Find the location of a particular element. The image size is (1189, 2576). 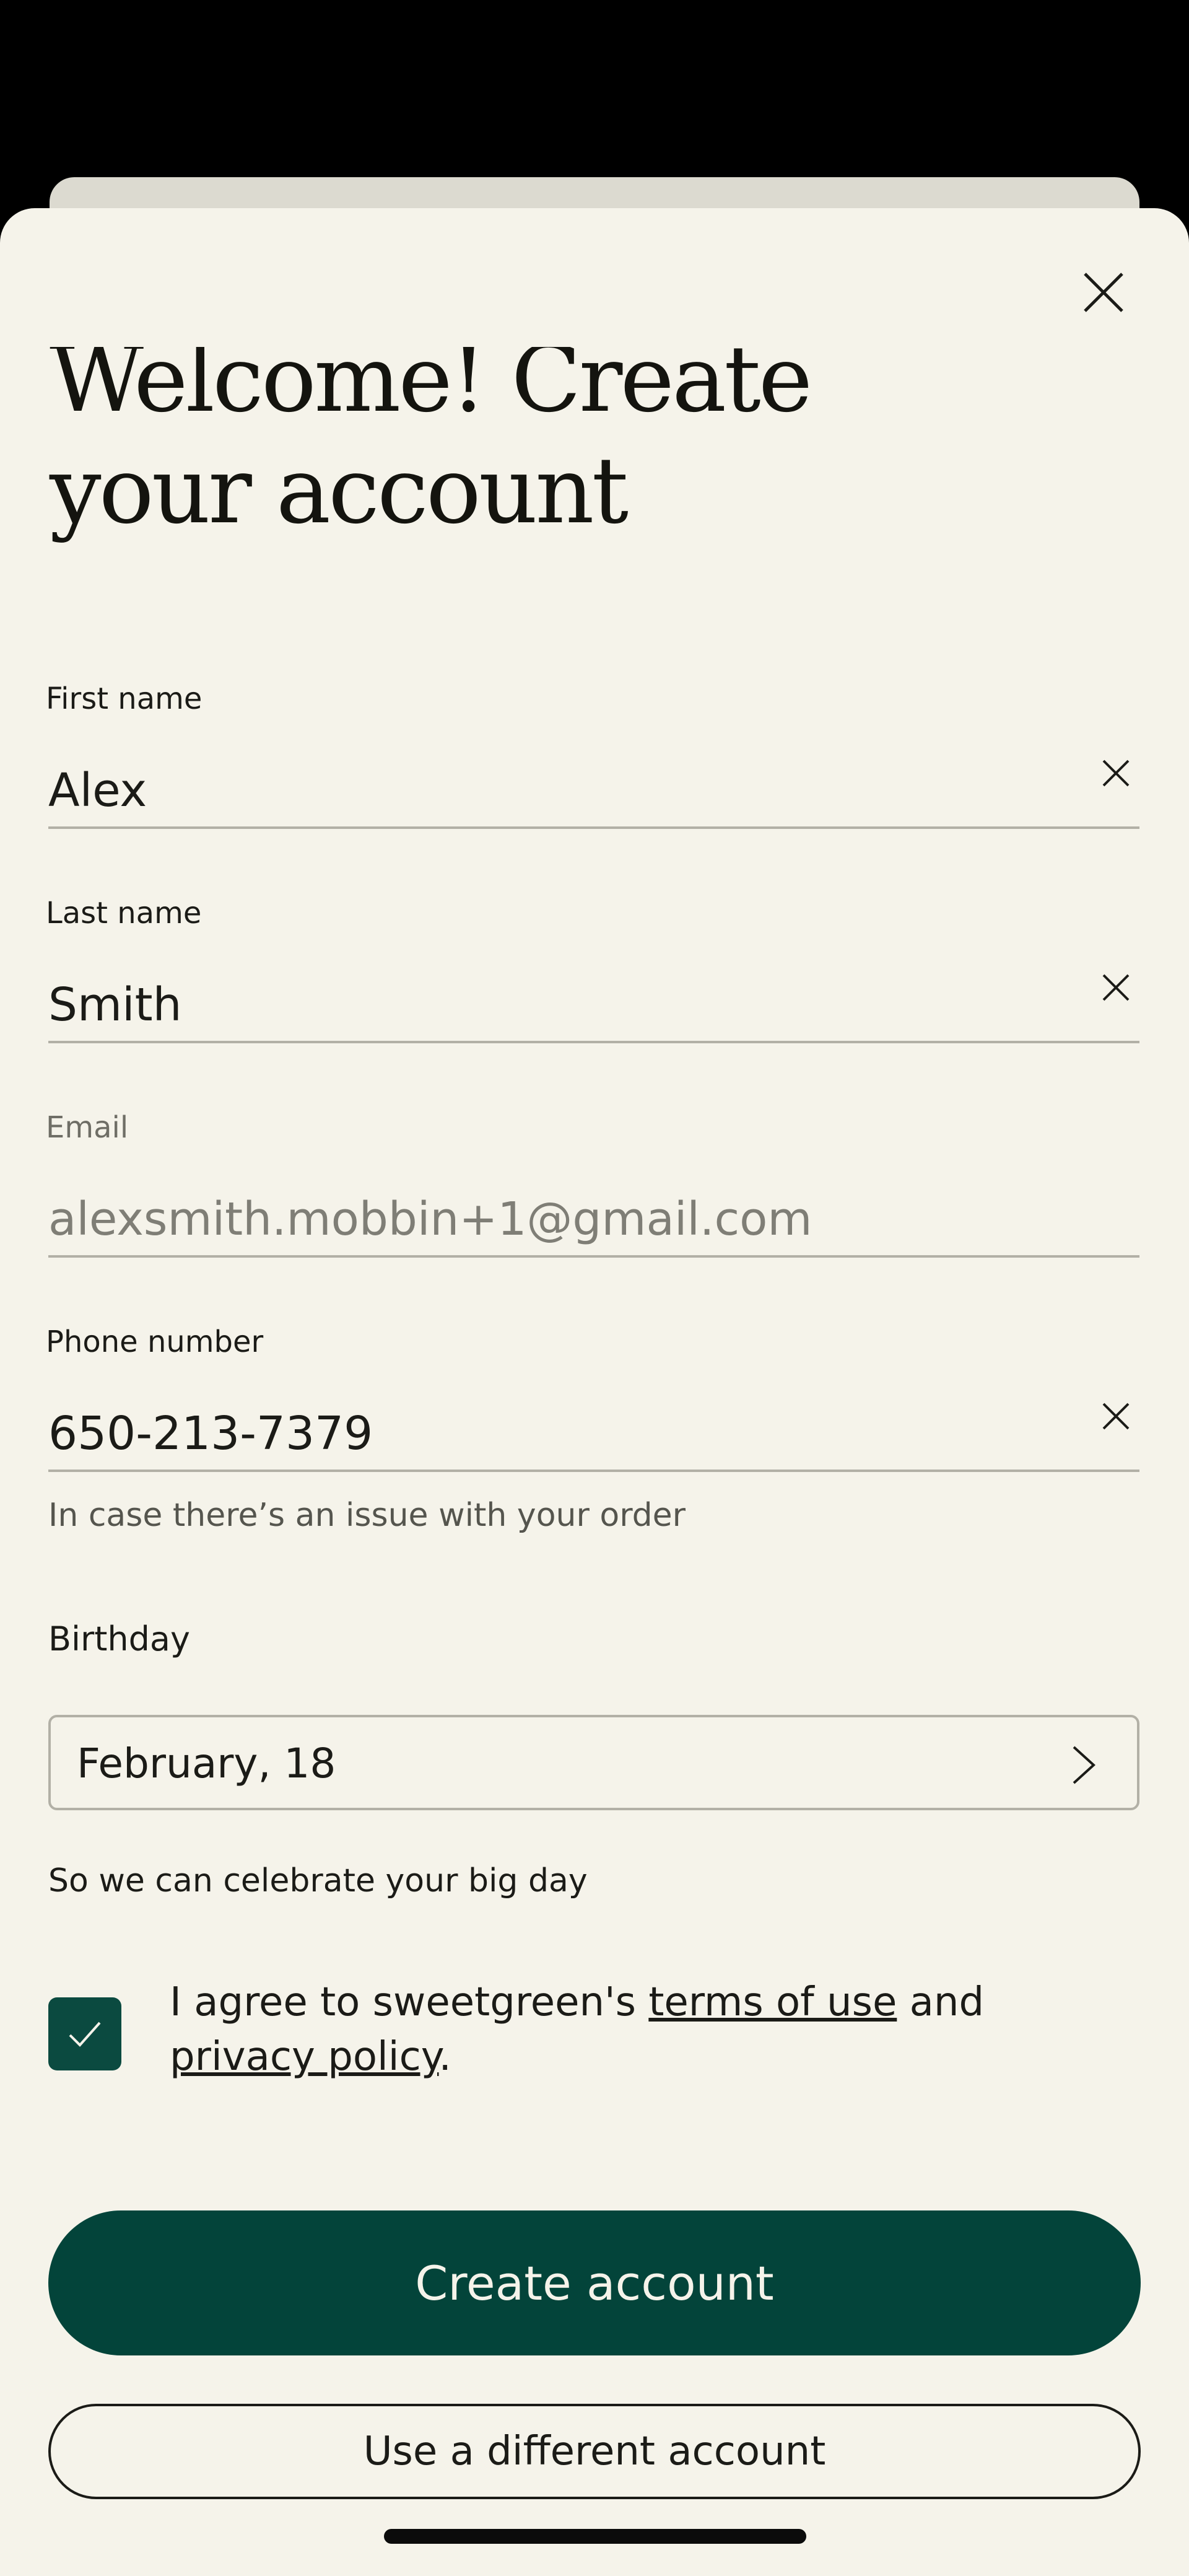

create-account-button: Create account is located at coordinates (594, 2282).